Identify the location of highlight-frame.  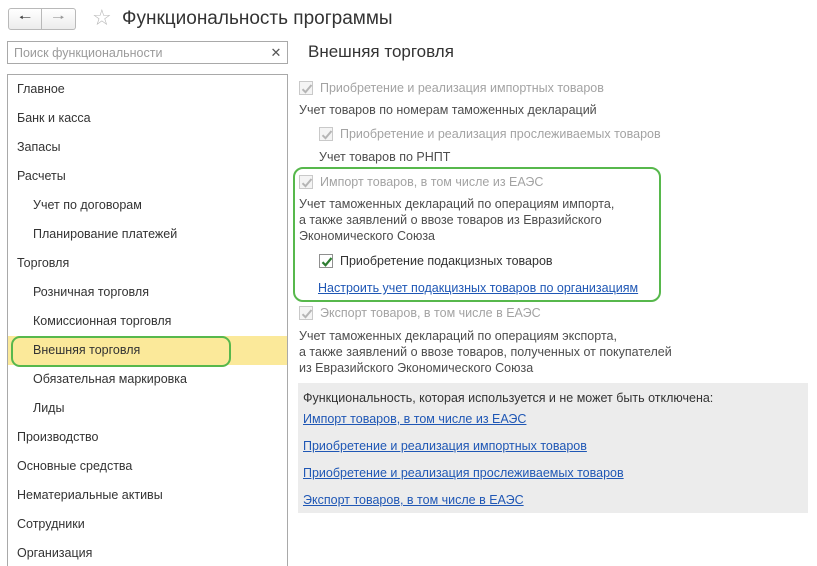
(477, 234).